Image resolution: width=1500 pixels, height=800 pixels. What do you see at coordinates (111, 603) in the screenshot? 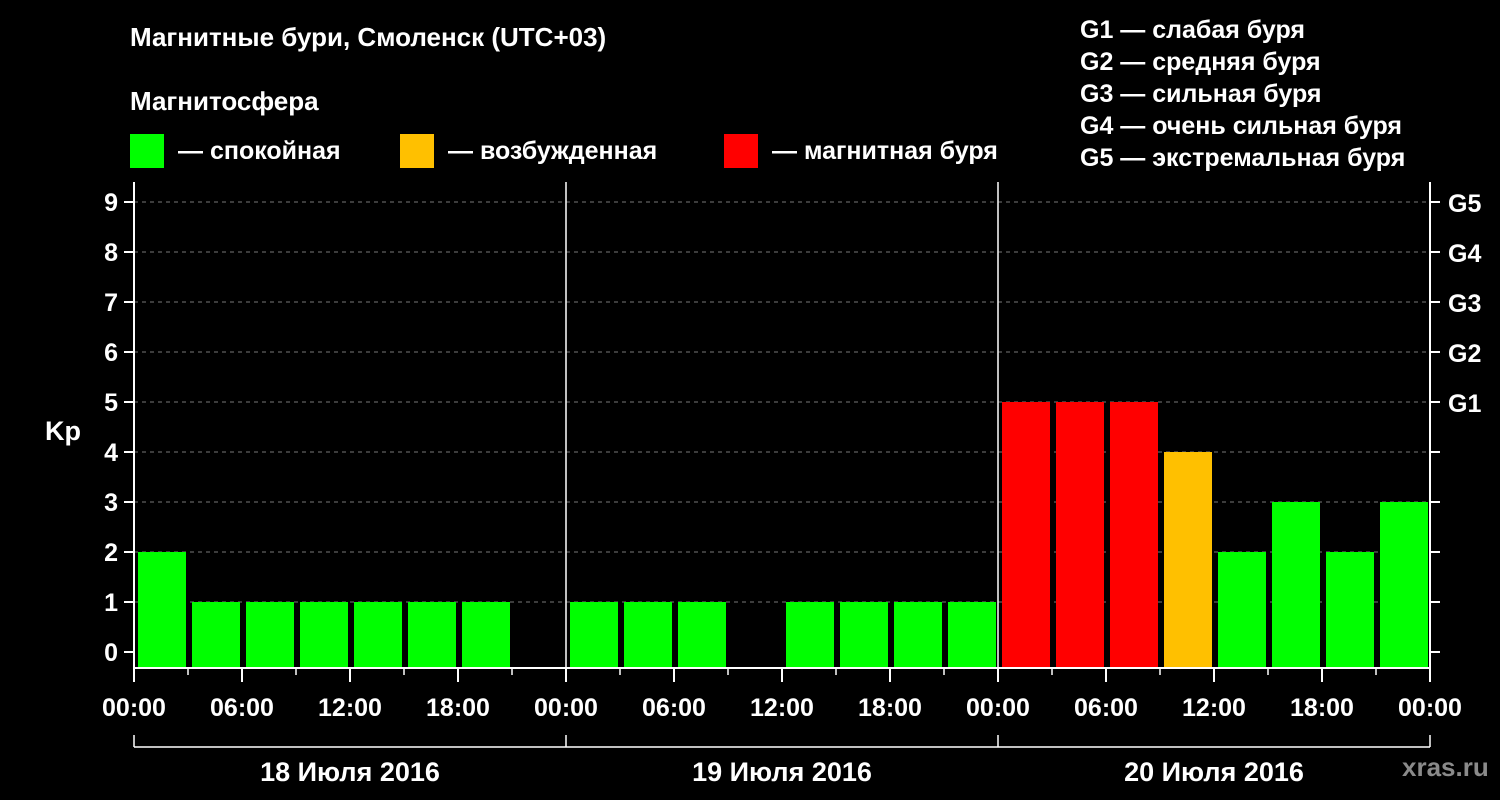
I see `y-tick-label-1: 1` at bounding box center [111, 603].